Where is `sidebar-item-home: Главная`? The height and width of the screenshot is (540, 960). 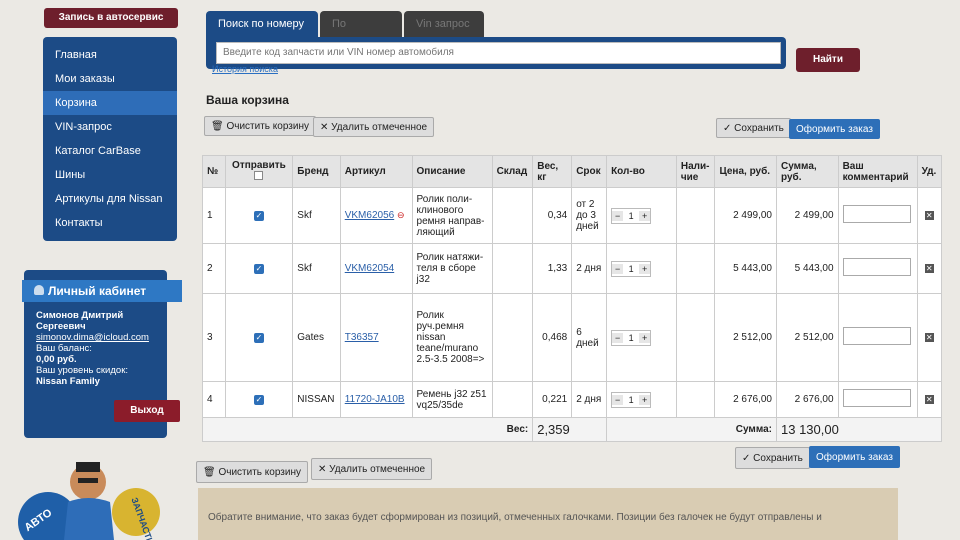 sidebar-item-home: Главная is located at coordinates (110, 55).